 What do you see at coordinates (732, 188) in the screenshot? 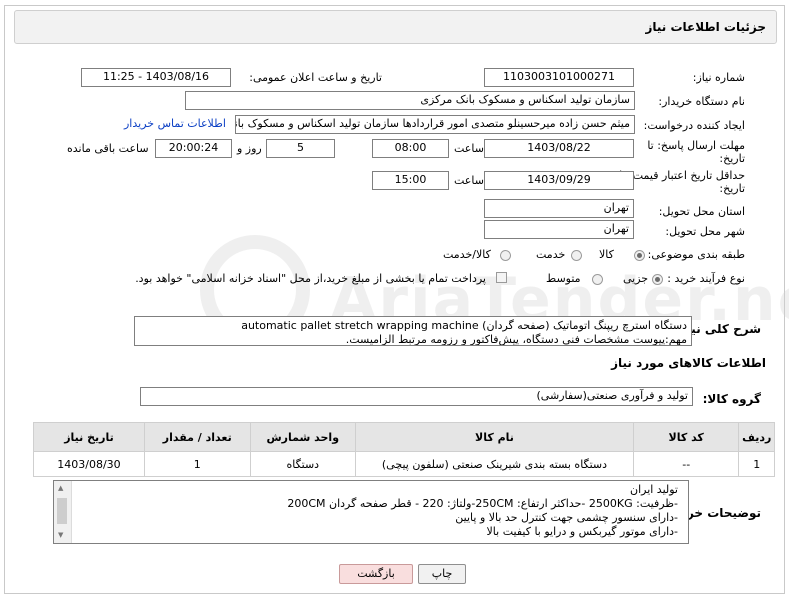
I see `price-validity-label-date: تاریخ:` at bounding box center [732, 188].